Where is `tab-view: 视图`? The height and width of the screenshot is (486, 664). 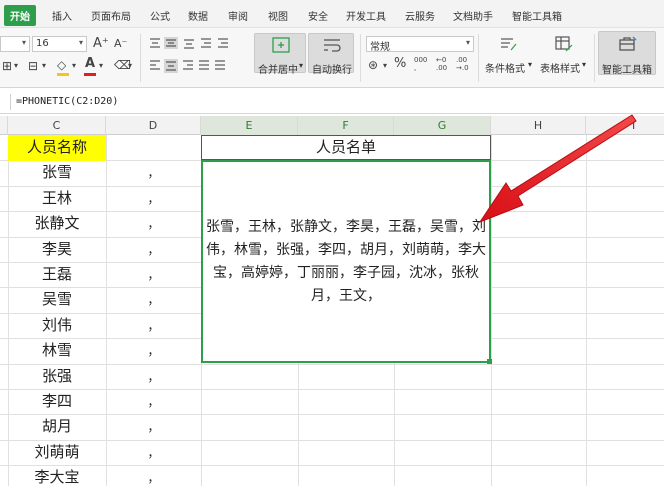
tab-view: 视图 is located at coordinates (278, 15).